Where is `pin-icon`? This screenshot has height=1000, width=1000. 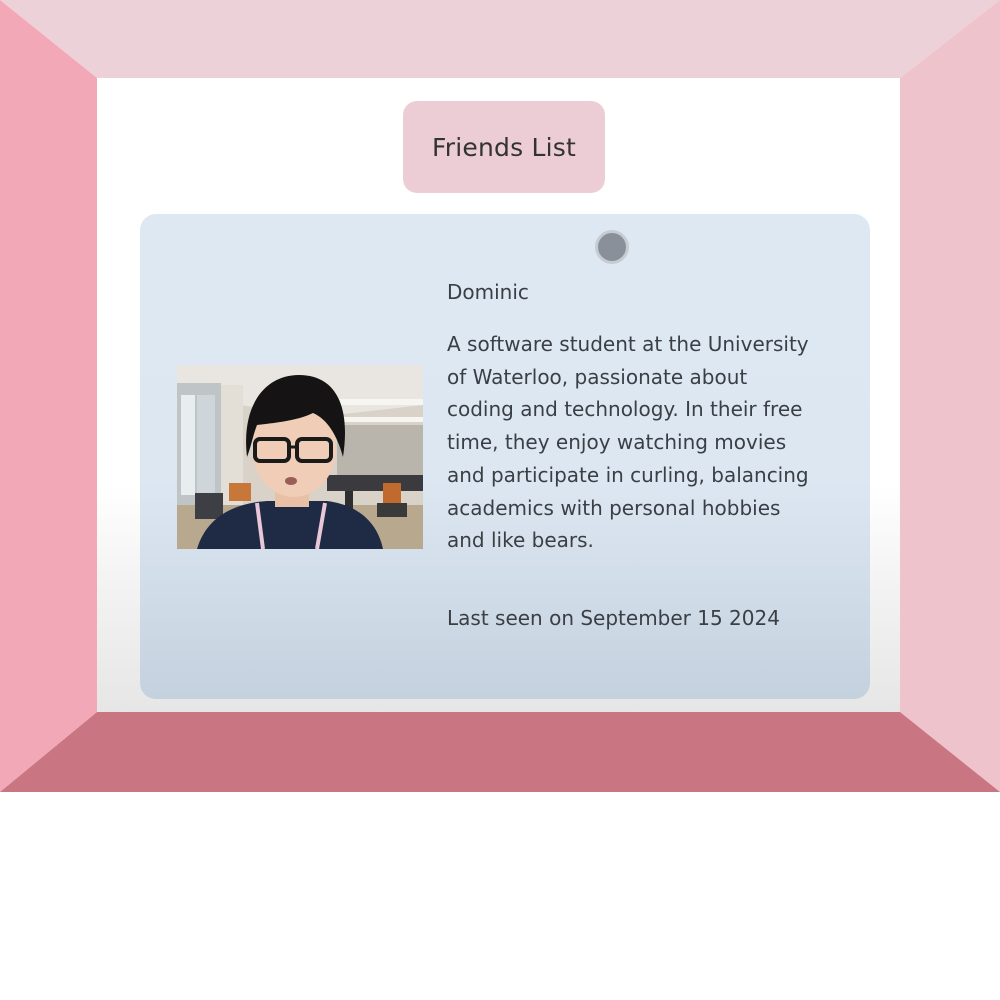 pin-icon is located at coordinates (612, 247).